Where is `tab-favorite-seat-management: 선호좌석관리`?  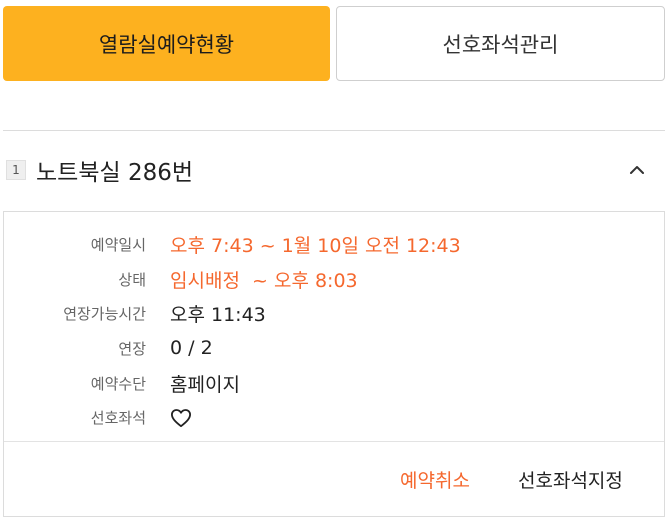
tab-favorite-seat-management: 선호좌석관리 is located at coordinates (500, 43).